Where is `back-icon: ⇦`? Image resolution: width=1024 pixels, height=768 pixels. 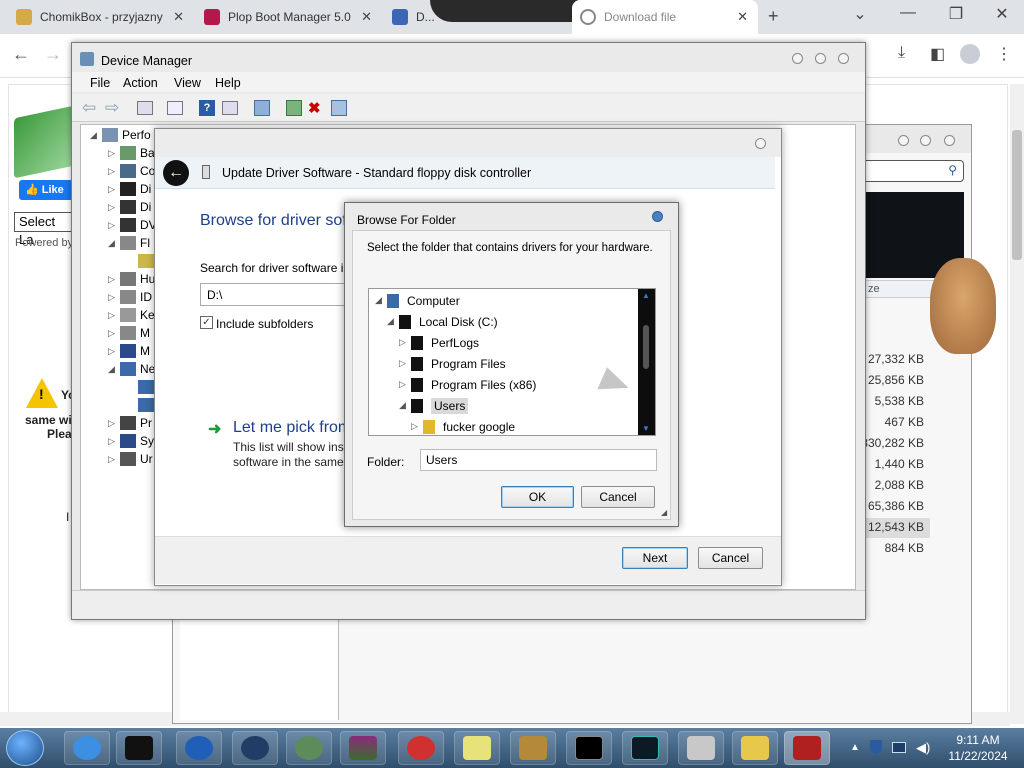
back-icon: ⇦ is located at coordinates (89, 108).